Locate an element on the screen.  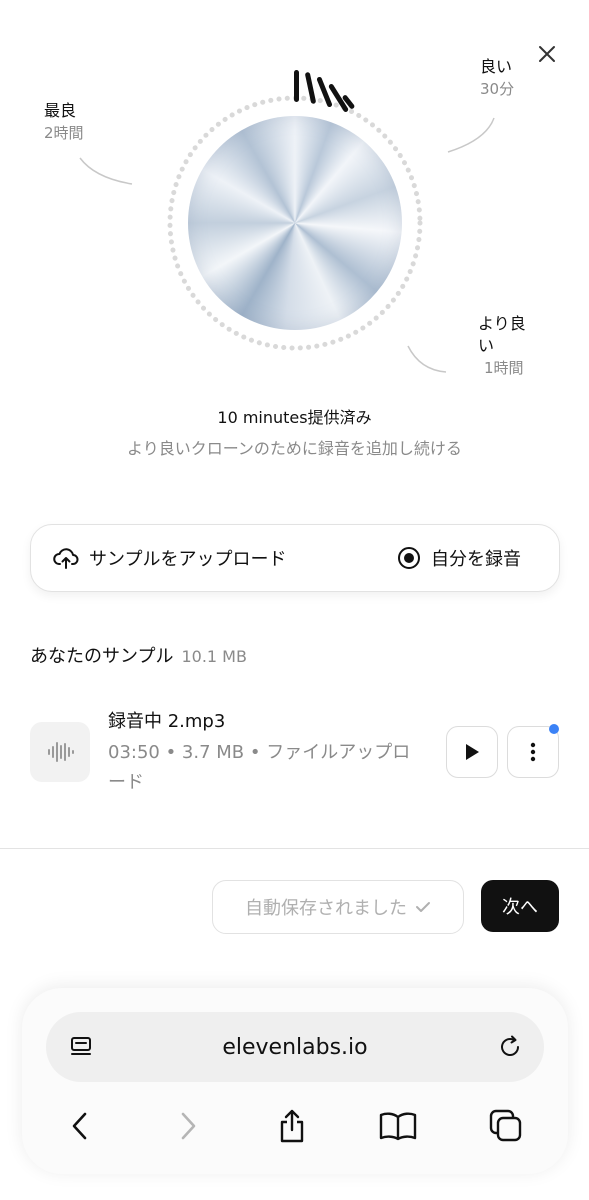
back-button is located at coordinates (80, 1126).